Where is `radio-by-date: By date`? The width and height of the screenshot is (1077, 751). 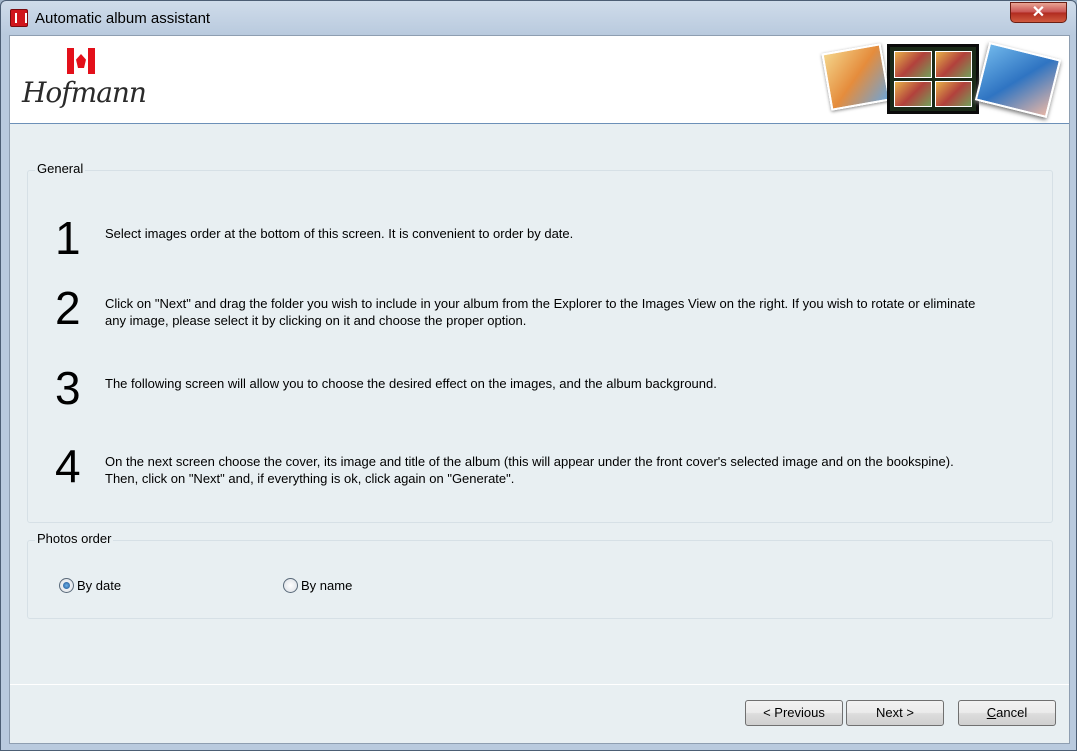
radio-by-date: By date is located at coordinates (90, 585).